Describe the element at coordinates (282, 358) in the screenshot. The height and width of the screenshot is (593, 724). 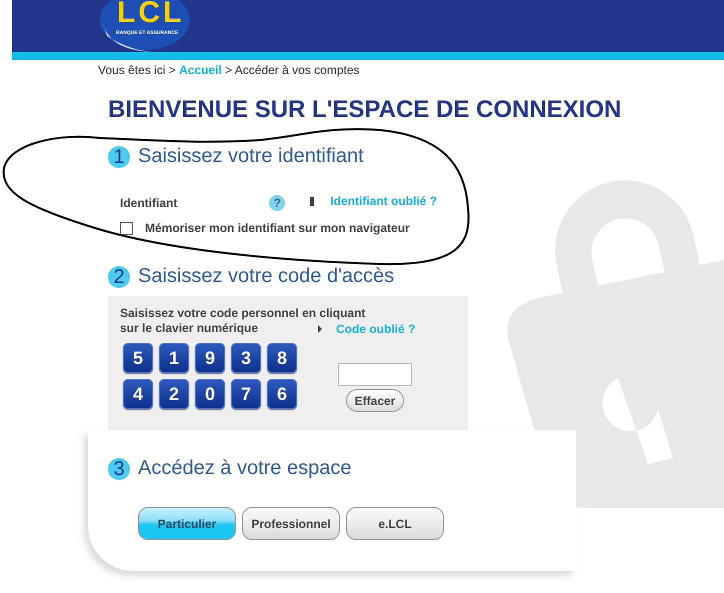
I see `keypad-key: 8` at that location.